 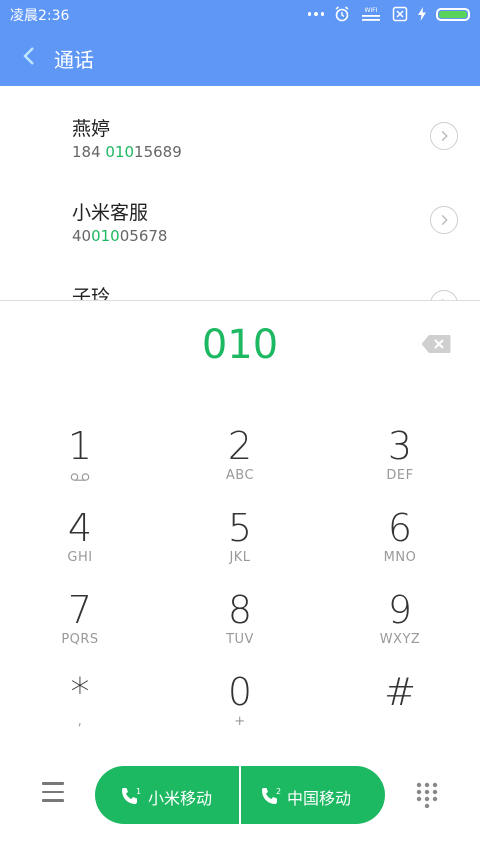 What do you see at coordinates (240, 212) in the screenshot?
I see `list-item: 小米客服 4001005678` at bounding box center [240, 212].